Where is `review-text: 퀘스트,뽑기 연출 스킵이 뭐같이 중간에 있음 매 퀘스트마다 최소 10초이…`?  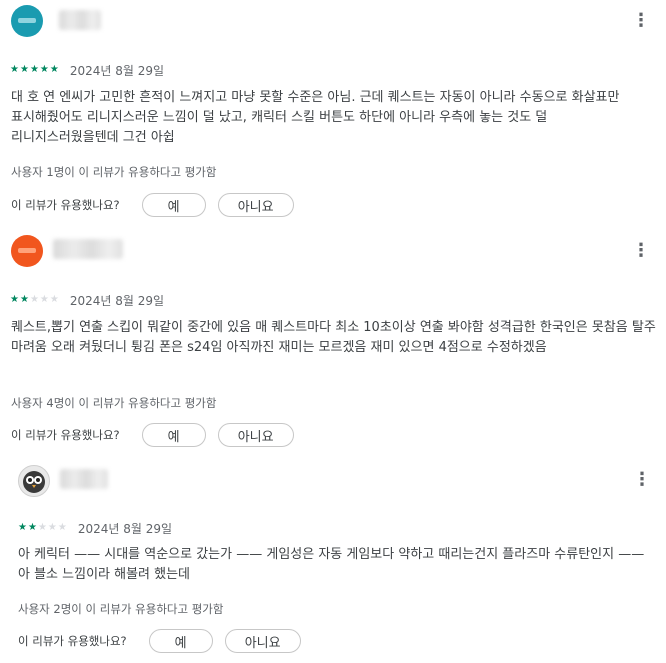 review-text: 퀘스트,뽑기 연출 스킵이 뭐같이 중간에 있음 매 퀘스트마다 최소 10초이… is located at coordinates (333, 337).